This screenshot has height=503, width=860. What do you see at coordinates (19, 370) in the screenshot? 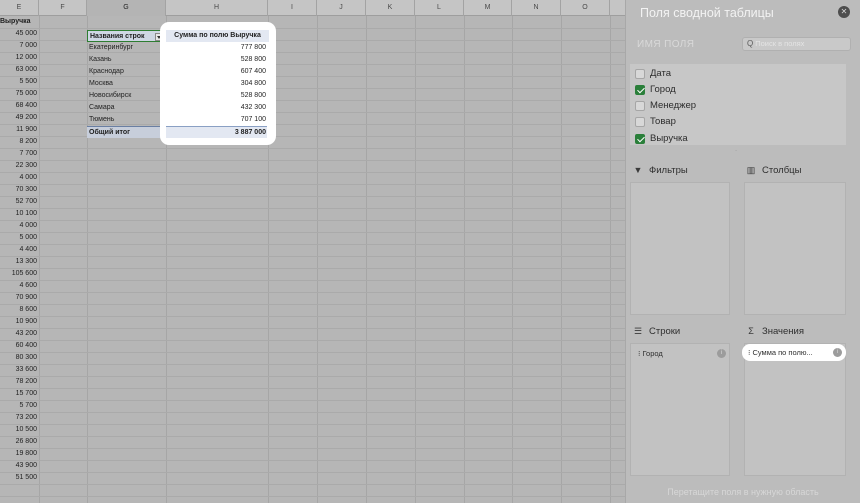
I see `revenue-cell: 33 600` at bounding box center [19, 370].